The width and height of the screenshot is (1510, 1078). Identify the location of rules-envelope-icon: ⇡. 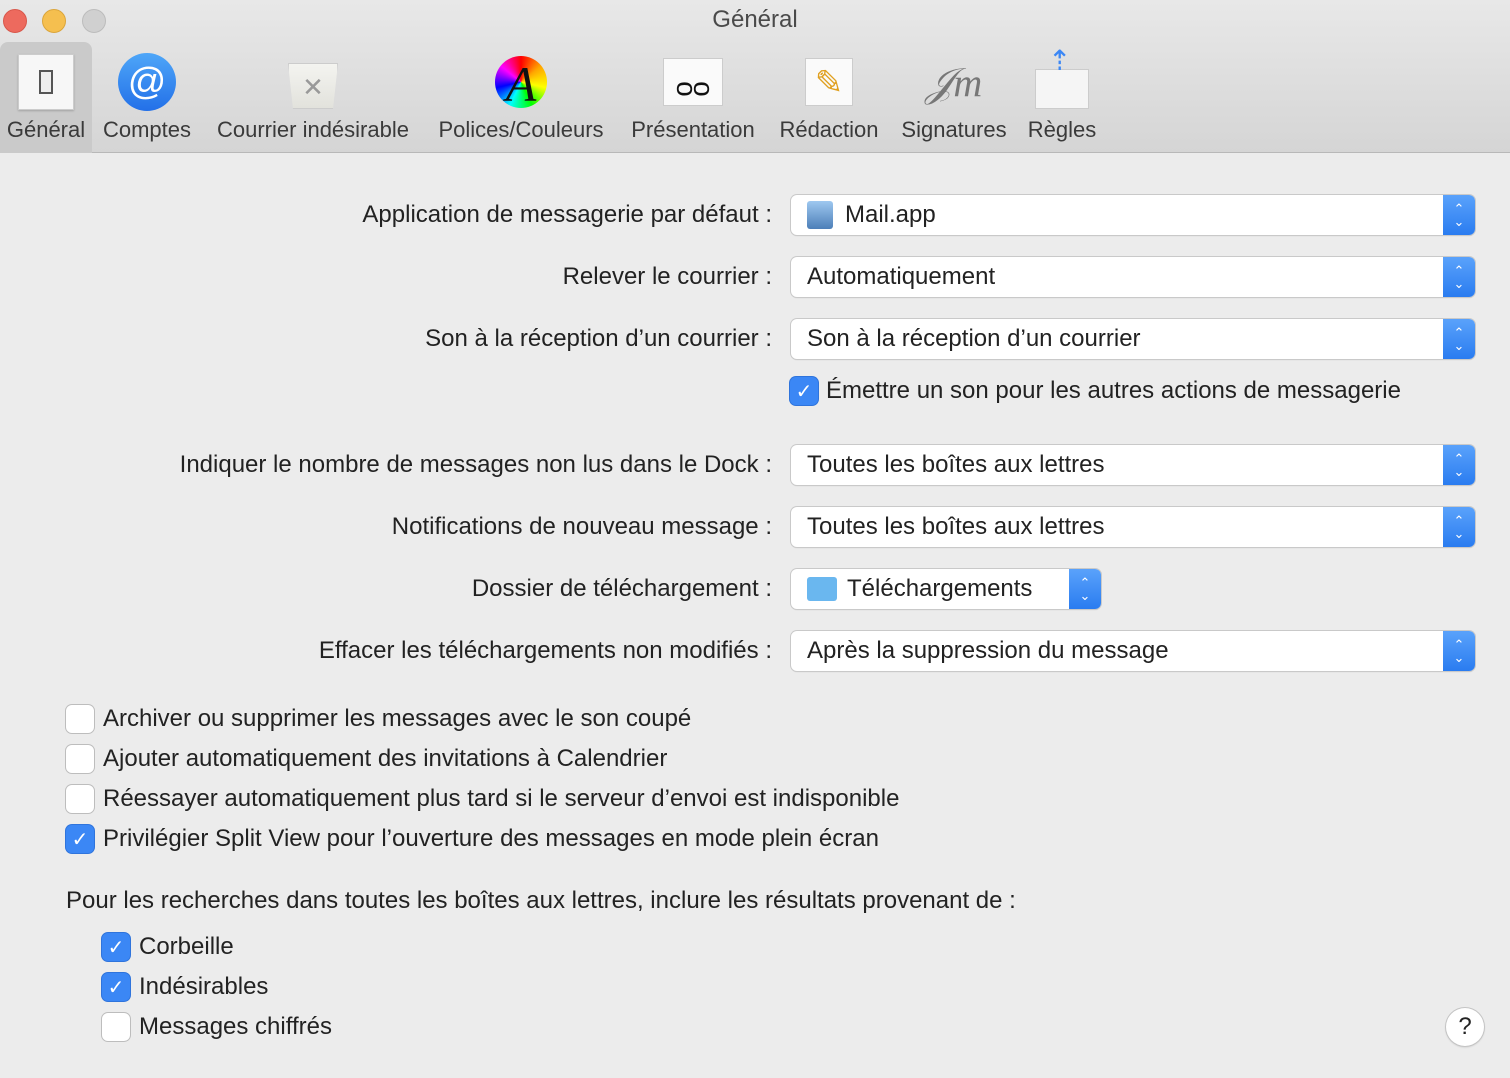
(1062, 78).